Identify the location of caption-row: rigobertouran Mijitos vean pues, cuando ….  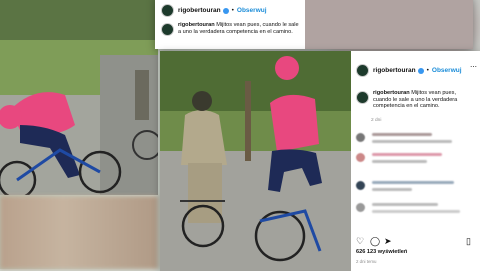
(412, 100).